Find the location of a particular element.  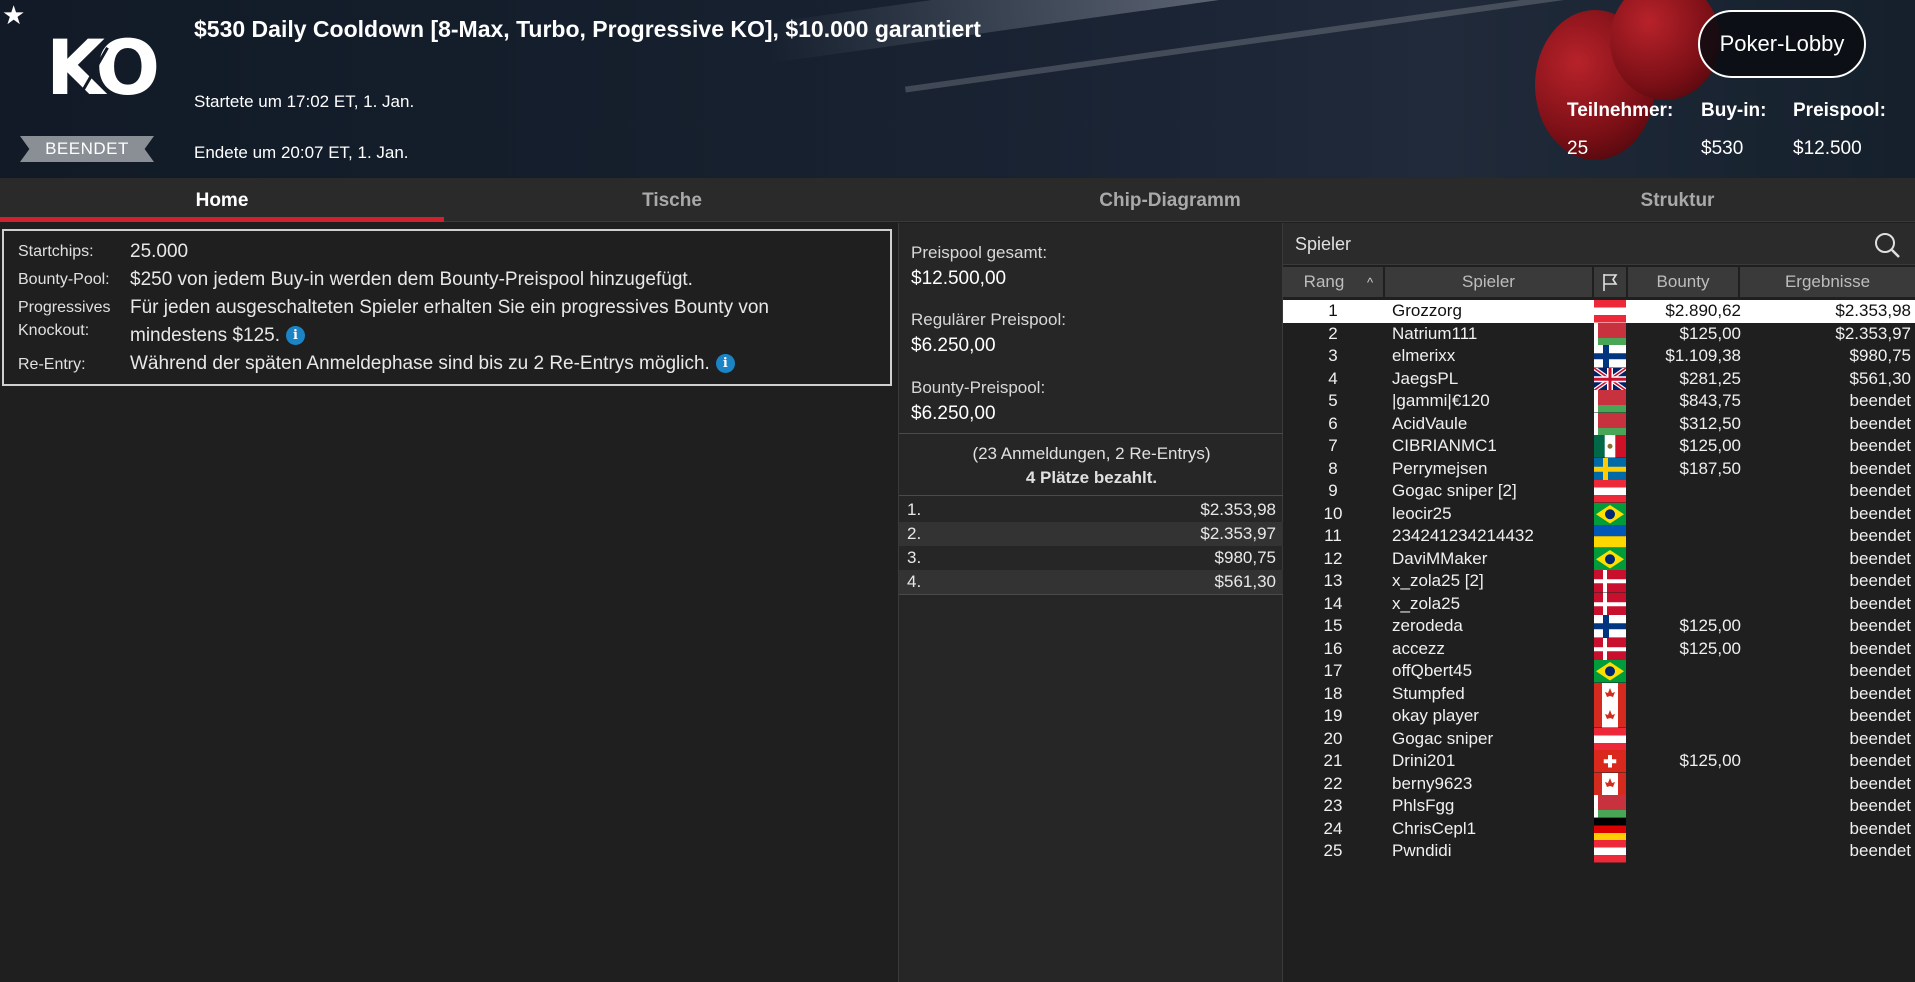

player-rank: 15 is located at coordinates (1333, 625).